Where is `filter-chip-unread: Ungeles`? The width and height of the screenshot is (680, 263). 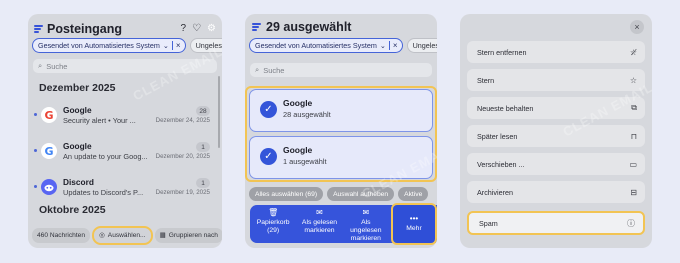
filter-chip-unread: Ungeles is located at coordinates (421, 45).